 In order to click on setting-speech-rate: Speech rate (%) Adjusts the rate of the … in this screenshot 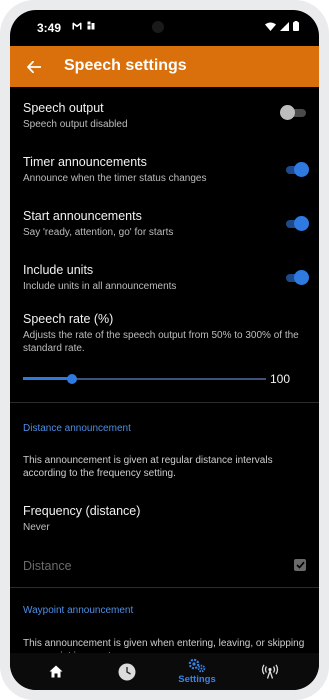, I will do `click(164, 333)`.